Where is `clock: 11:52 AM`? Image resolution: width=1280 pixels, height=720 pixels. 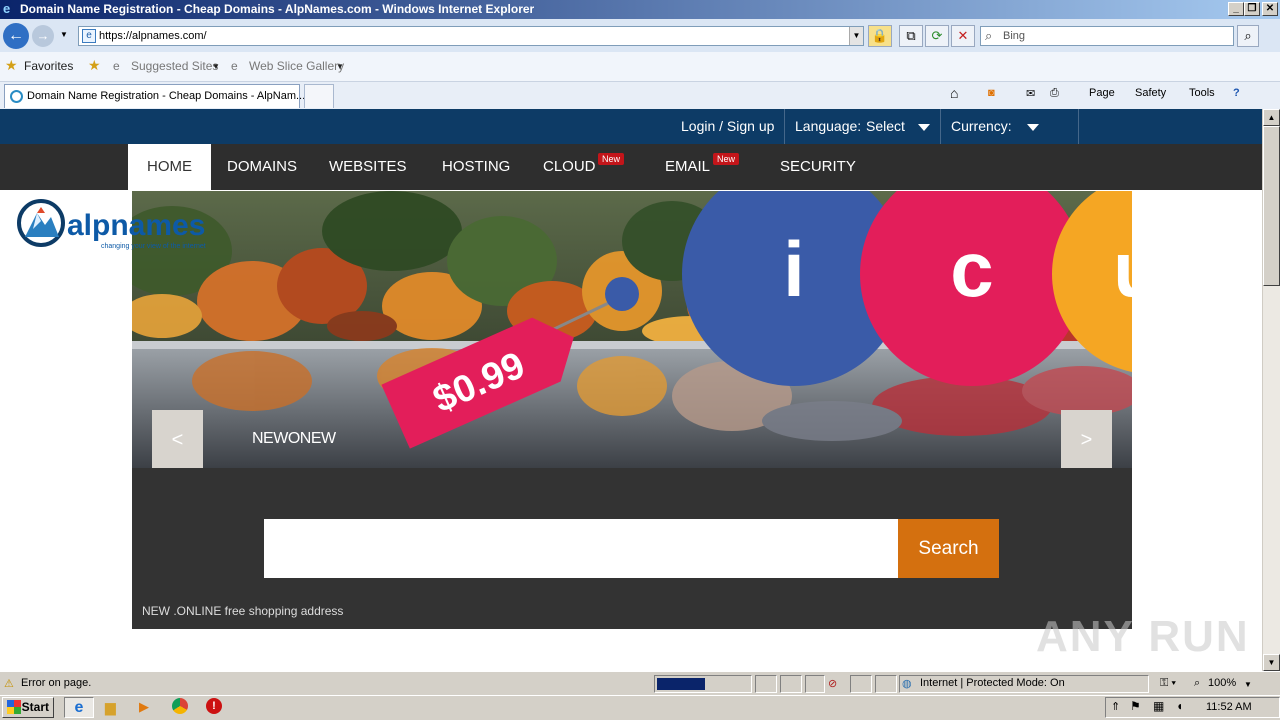 clock: 11:52 AM is located at coordinates (1229, 707).